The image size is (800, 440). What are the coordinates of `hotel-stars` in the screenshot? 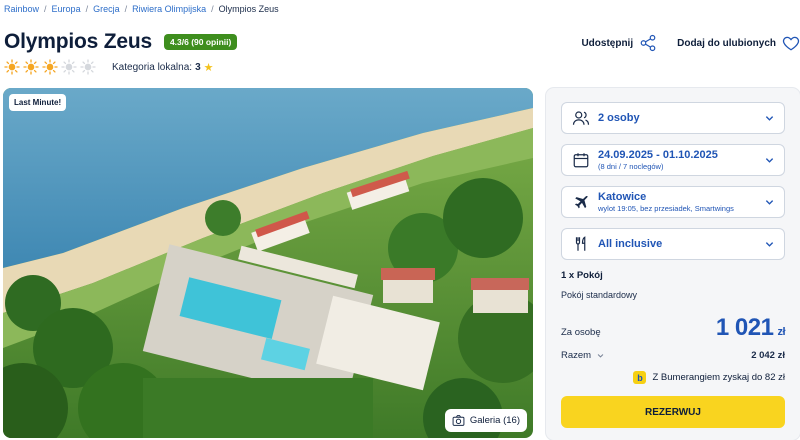 It's located at (50, 67).